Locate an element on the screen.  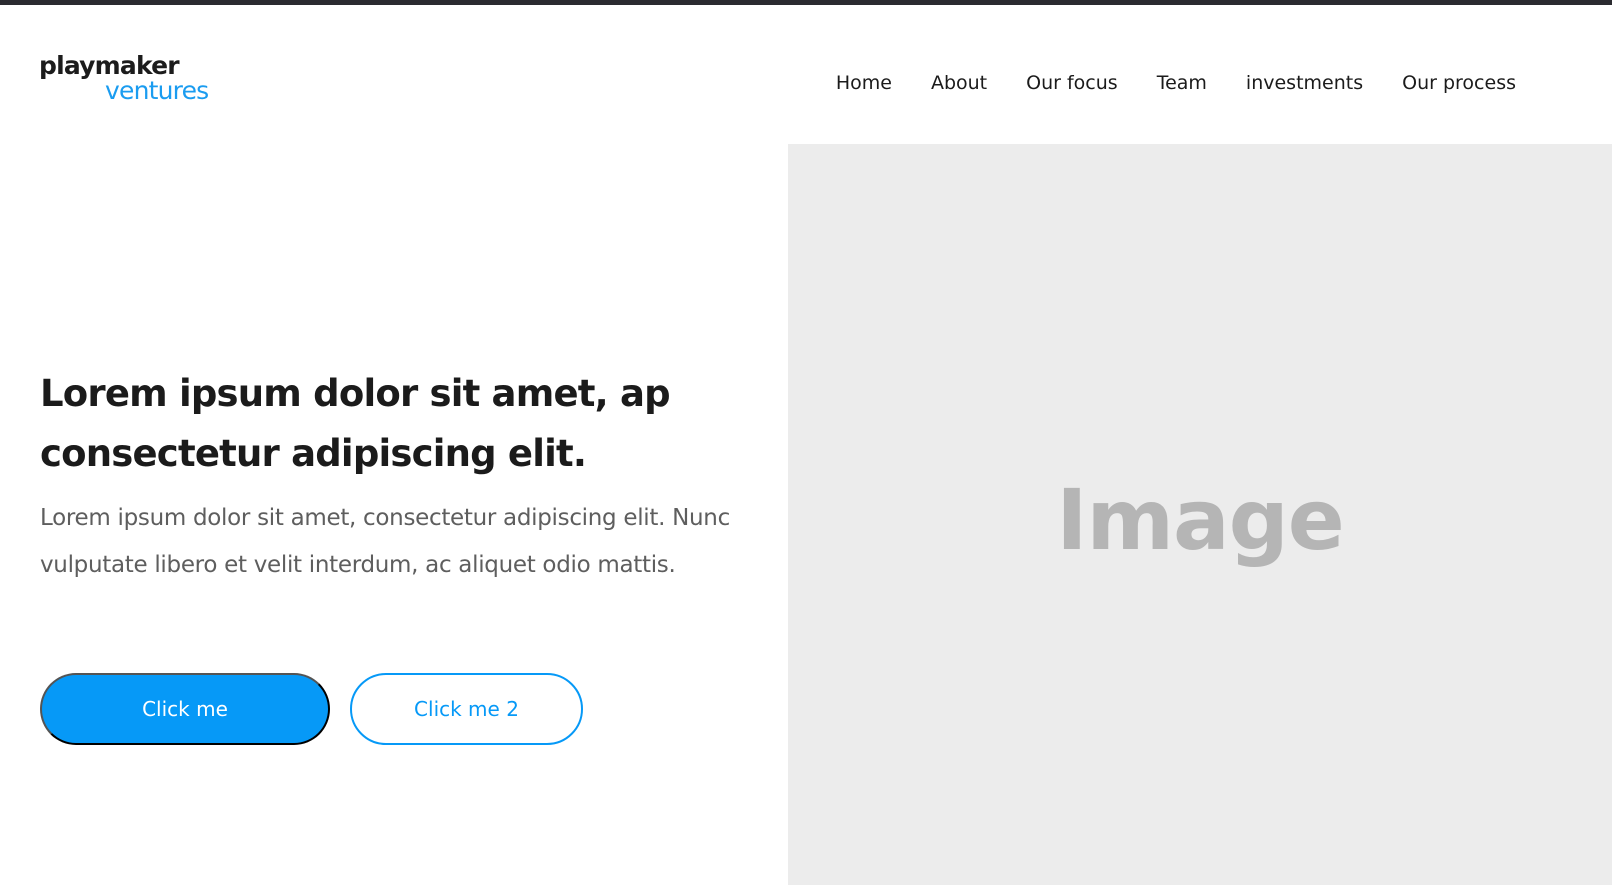
click-me-button: Click me is located at coordinates (185, 709).